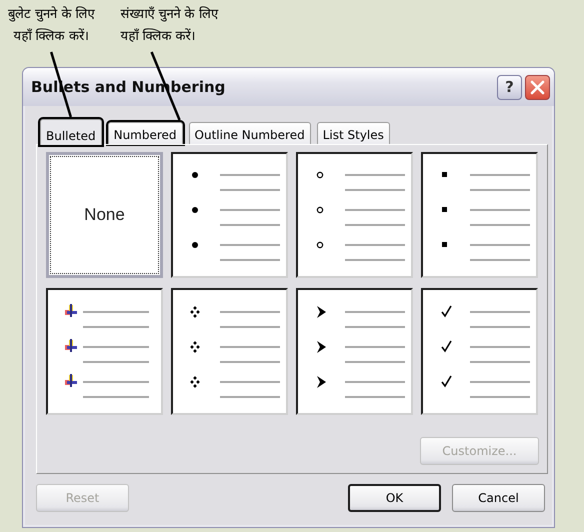 This screenshot has height=532, width=584. What do you see at coordinates (353, 133) in the screenshot?
I see `tab: List Styles` at bounding box center [353, 133].